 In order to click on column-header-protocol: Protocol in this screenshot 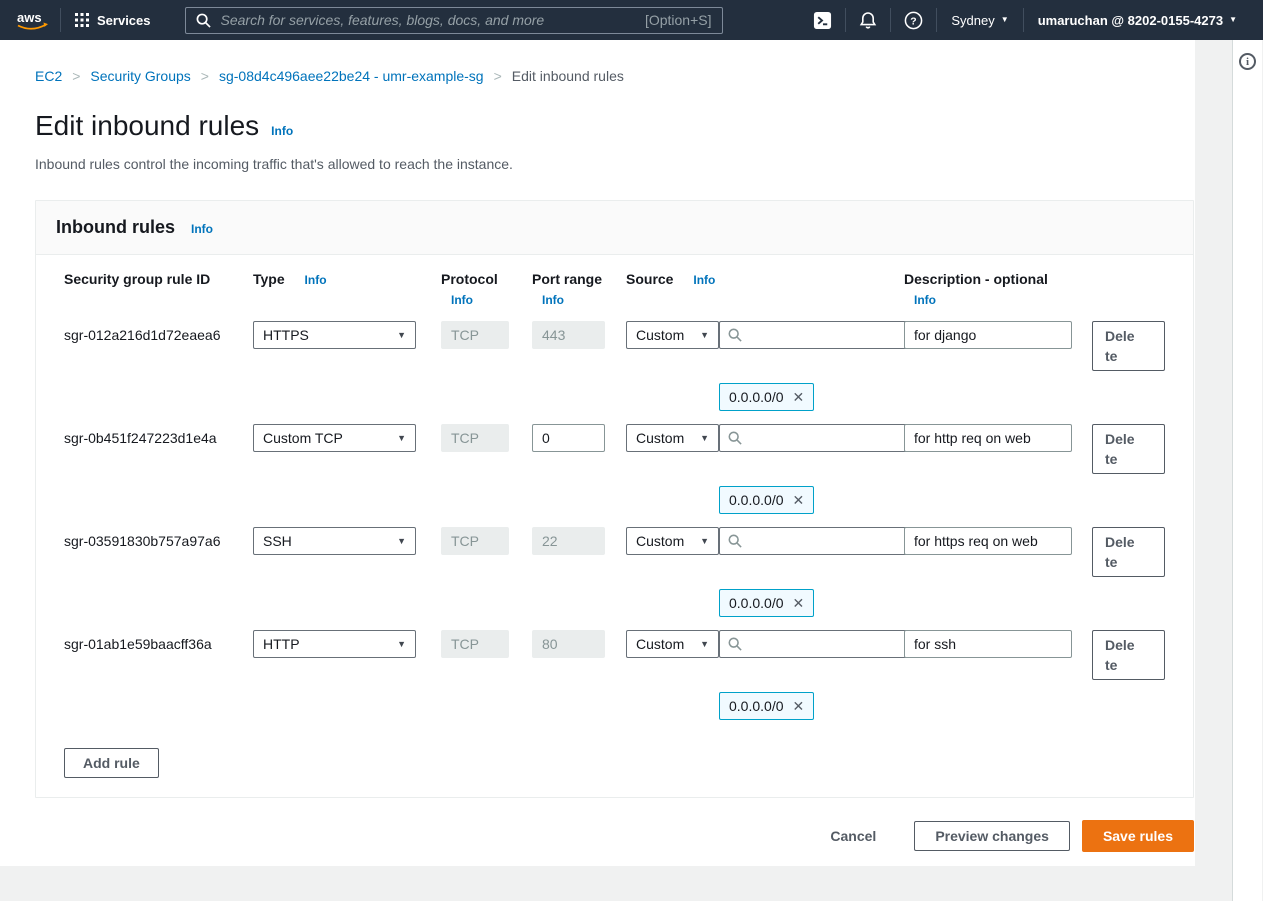, I will do `click(469, 279)`.